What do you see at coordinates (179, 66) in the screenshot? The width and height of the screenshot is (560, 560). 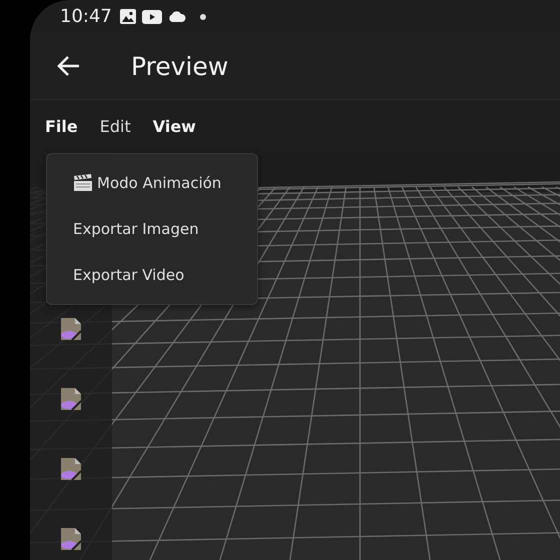 I see `screen-title: Preview` at bounding box center [179, 66].